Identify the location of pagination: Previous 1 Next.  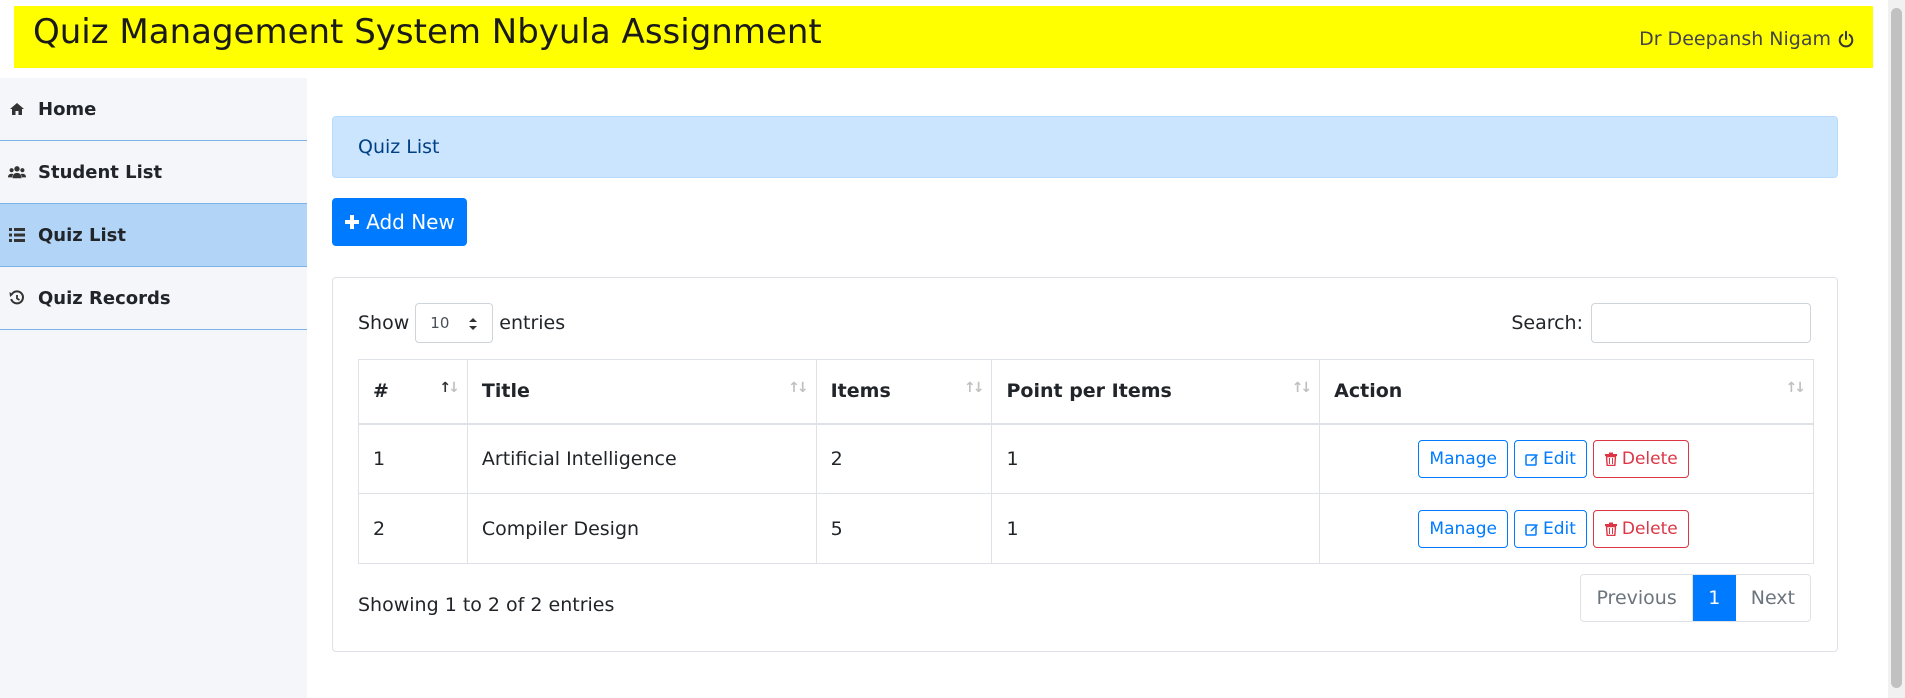
(1695, 598).